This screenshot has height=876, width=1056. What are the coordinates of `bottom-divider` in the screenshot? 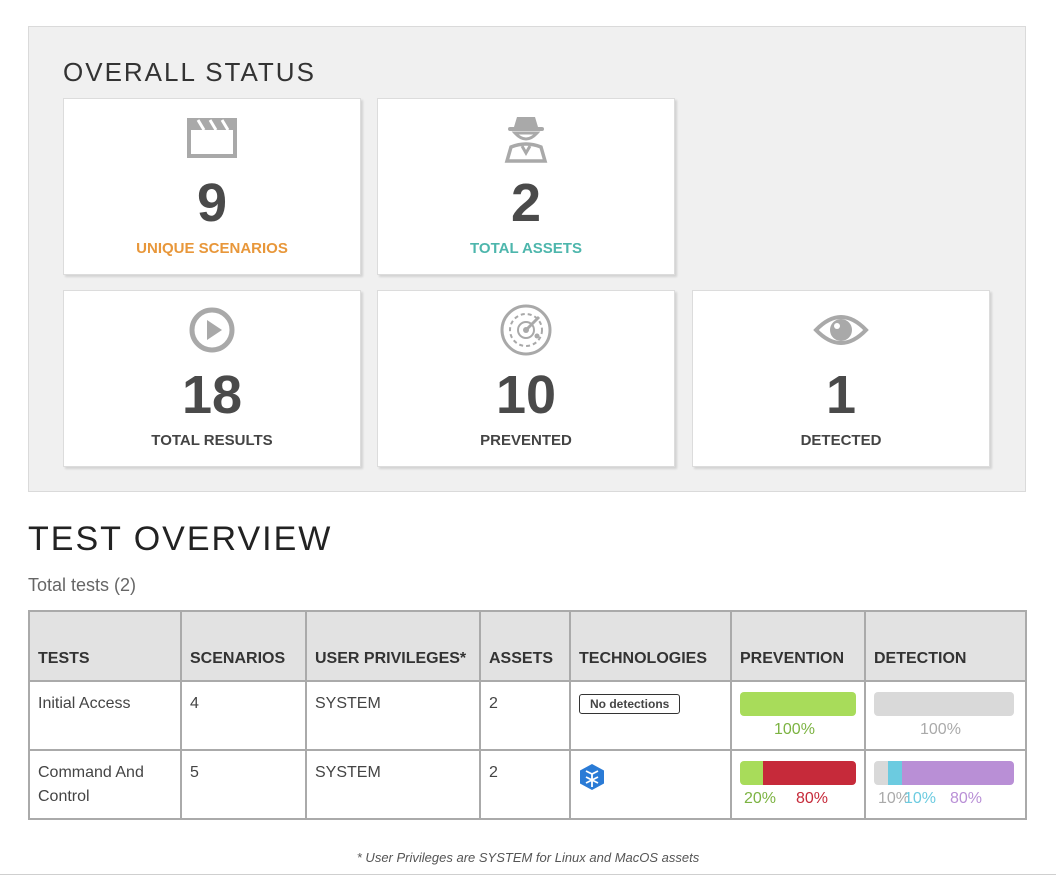 It's located at (528, 874).